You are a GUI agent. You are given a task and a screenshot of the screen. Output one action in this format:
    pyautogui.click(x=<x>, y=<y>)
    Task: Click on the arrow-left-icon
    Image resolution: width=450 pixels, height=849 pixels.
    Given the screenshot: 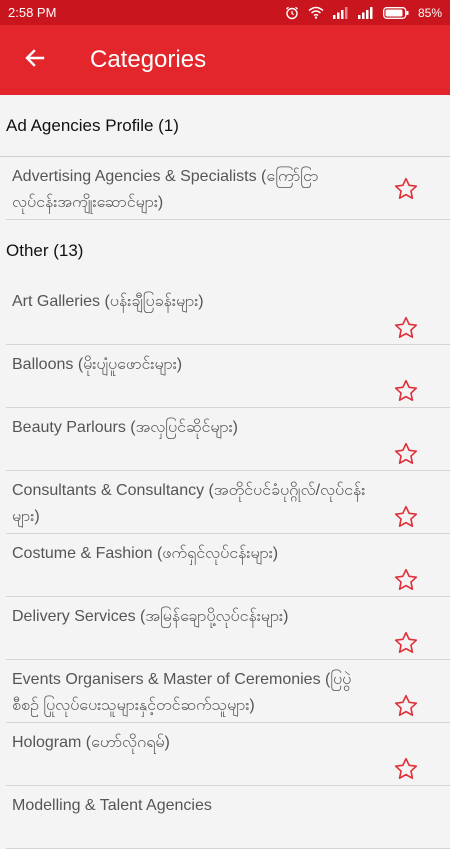 What is the action you would take?
    pyautogui.click(x=35, y=60)
    